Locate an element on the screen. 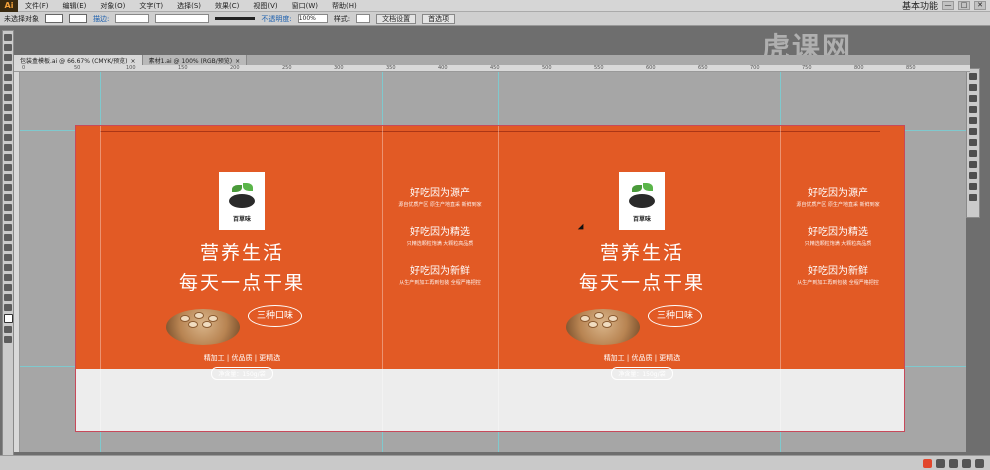  slogan-line-1: 营养生活 is located at coordinates (241, 253).